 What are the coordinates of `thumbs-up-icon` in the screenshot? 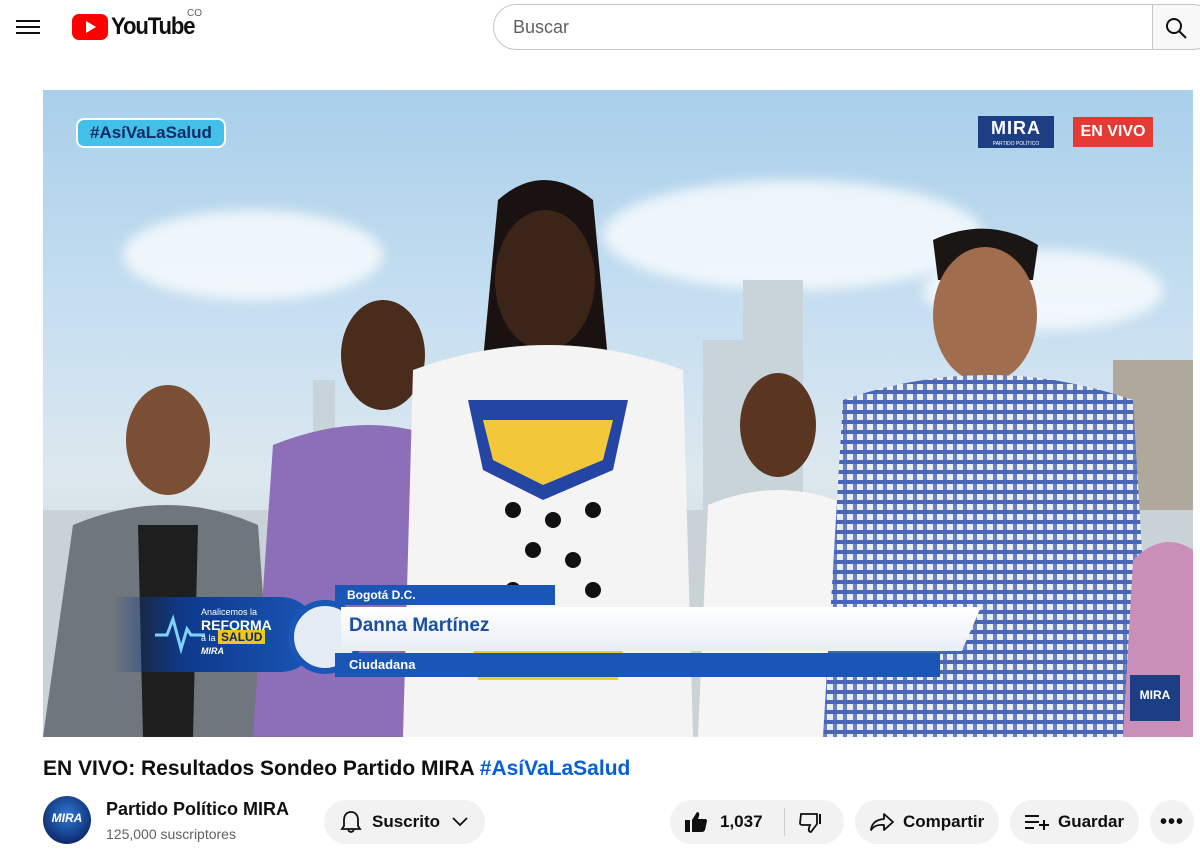 It's located at (696, 822).